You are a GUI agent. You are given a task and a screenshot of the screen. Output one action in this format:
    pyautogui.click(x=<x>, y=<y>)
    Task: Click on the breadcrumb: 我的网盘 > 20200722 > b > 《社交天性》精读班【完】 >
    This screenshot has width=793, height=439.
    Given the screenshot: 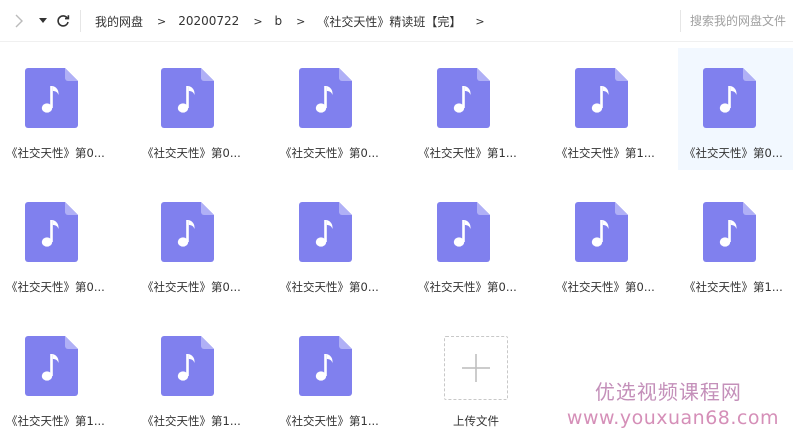 What is the action you would take?
    pyautogui.click(x=296, y=21)
    